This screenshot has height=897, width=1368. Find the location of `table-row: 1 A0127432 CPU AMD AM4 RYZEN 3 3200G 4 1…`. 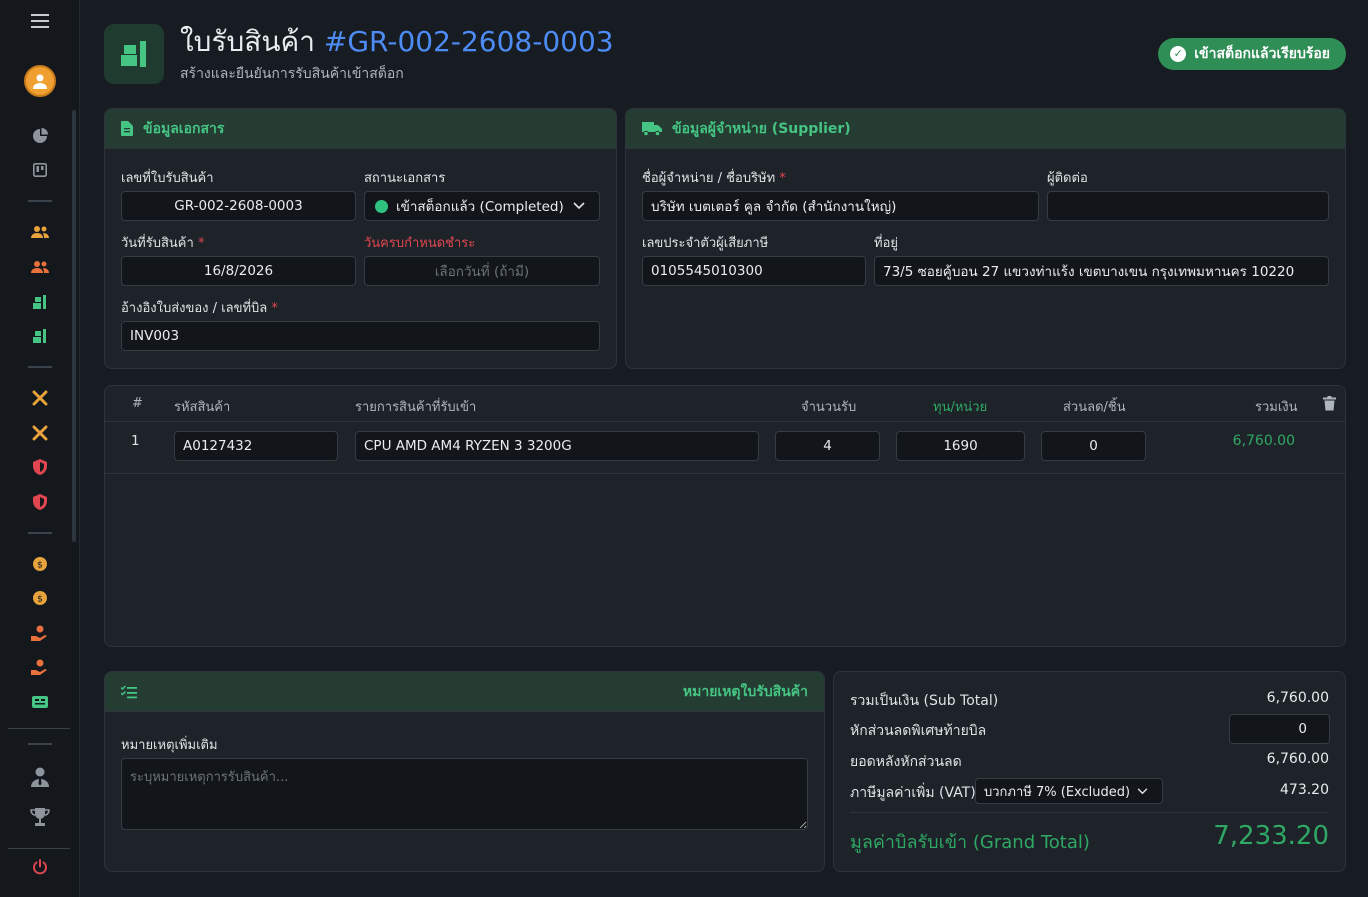

table-row: 1 A0127432 CPU AMD AM4 RYZEN 3 3200G 4 1… is located at coordinates (725, 448).